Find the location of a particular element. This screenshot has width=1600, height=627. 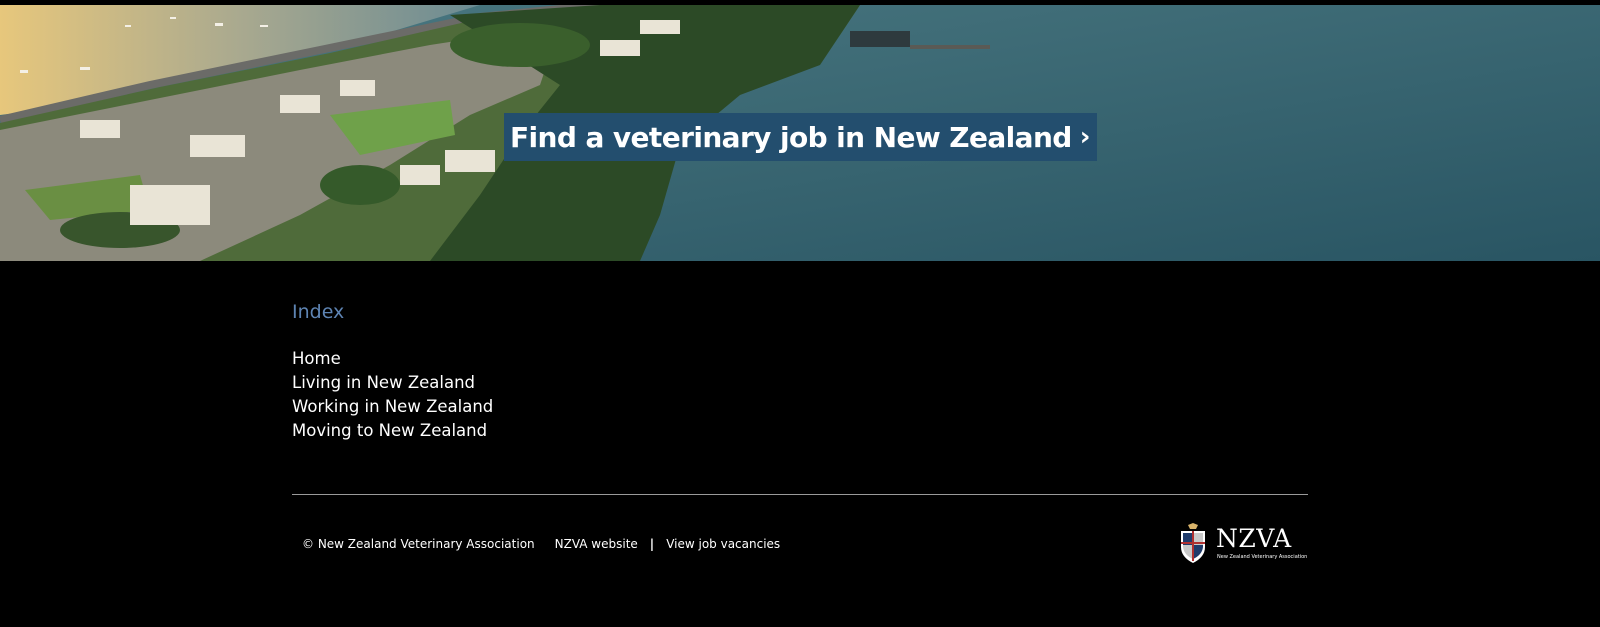

chevron-right-icon: › is located at coordinates (1085, 137).